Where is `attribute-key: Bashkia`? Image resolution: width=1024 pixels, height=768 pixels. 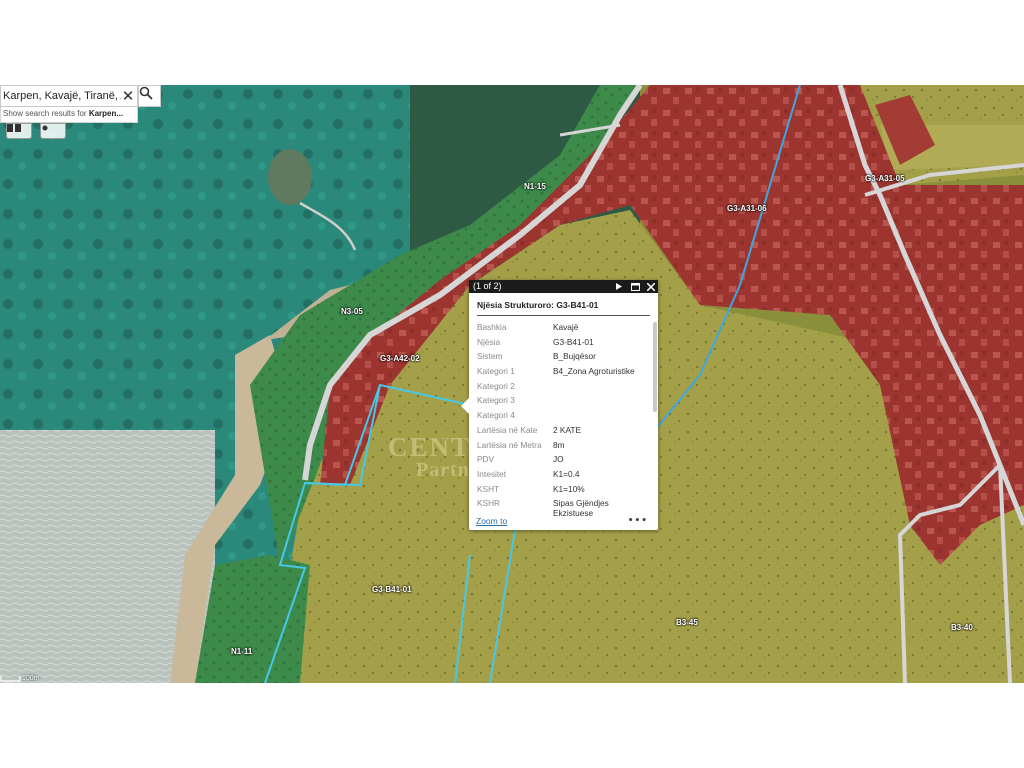 attribute-key: Bashkia is located at coordinates (492, 327).